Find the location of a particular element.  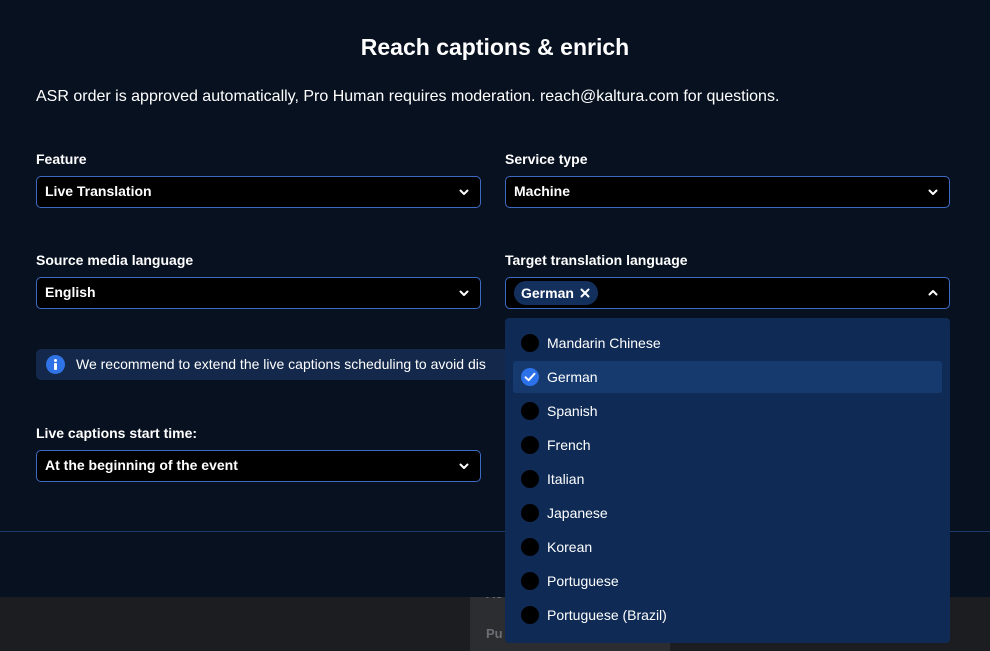

check-icon is located at coordinates (530, 377).